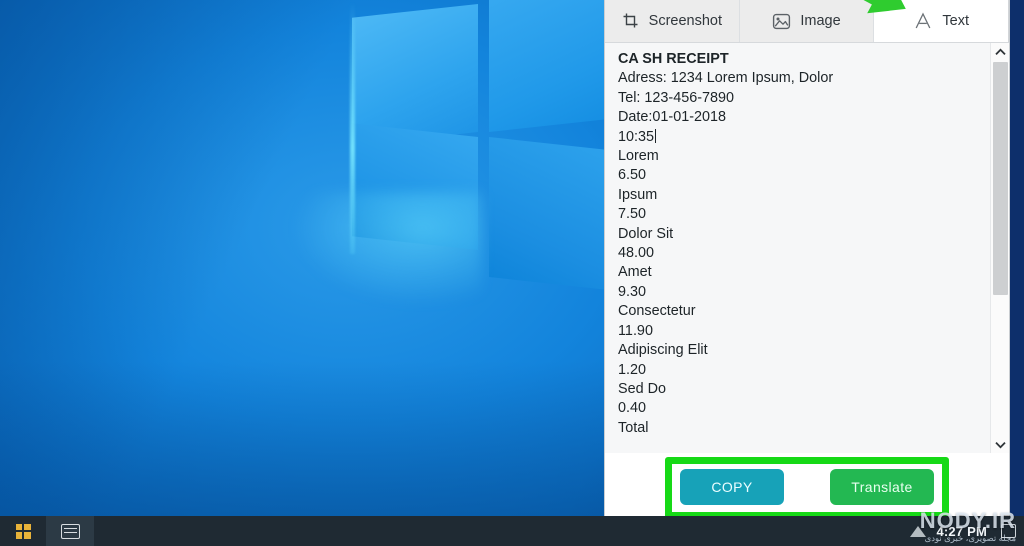 This screenshot has width=1024, height=546. What do you see at coordinates (635, 330) in the screenshot?
I see `ocr-text-line: 11.90` at bounding box center [635, 330].